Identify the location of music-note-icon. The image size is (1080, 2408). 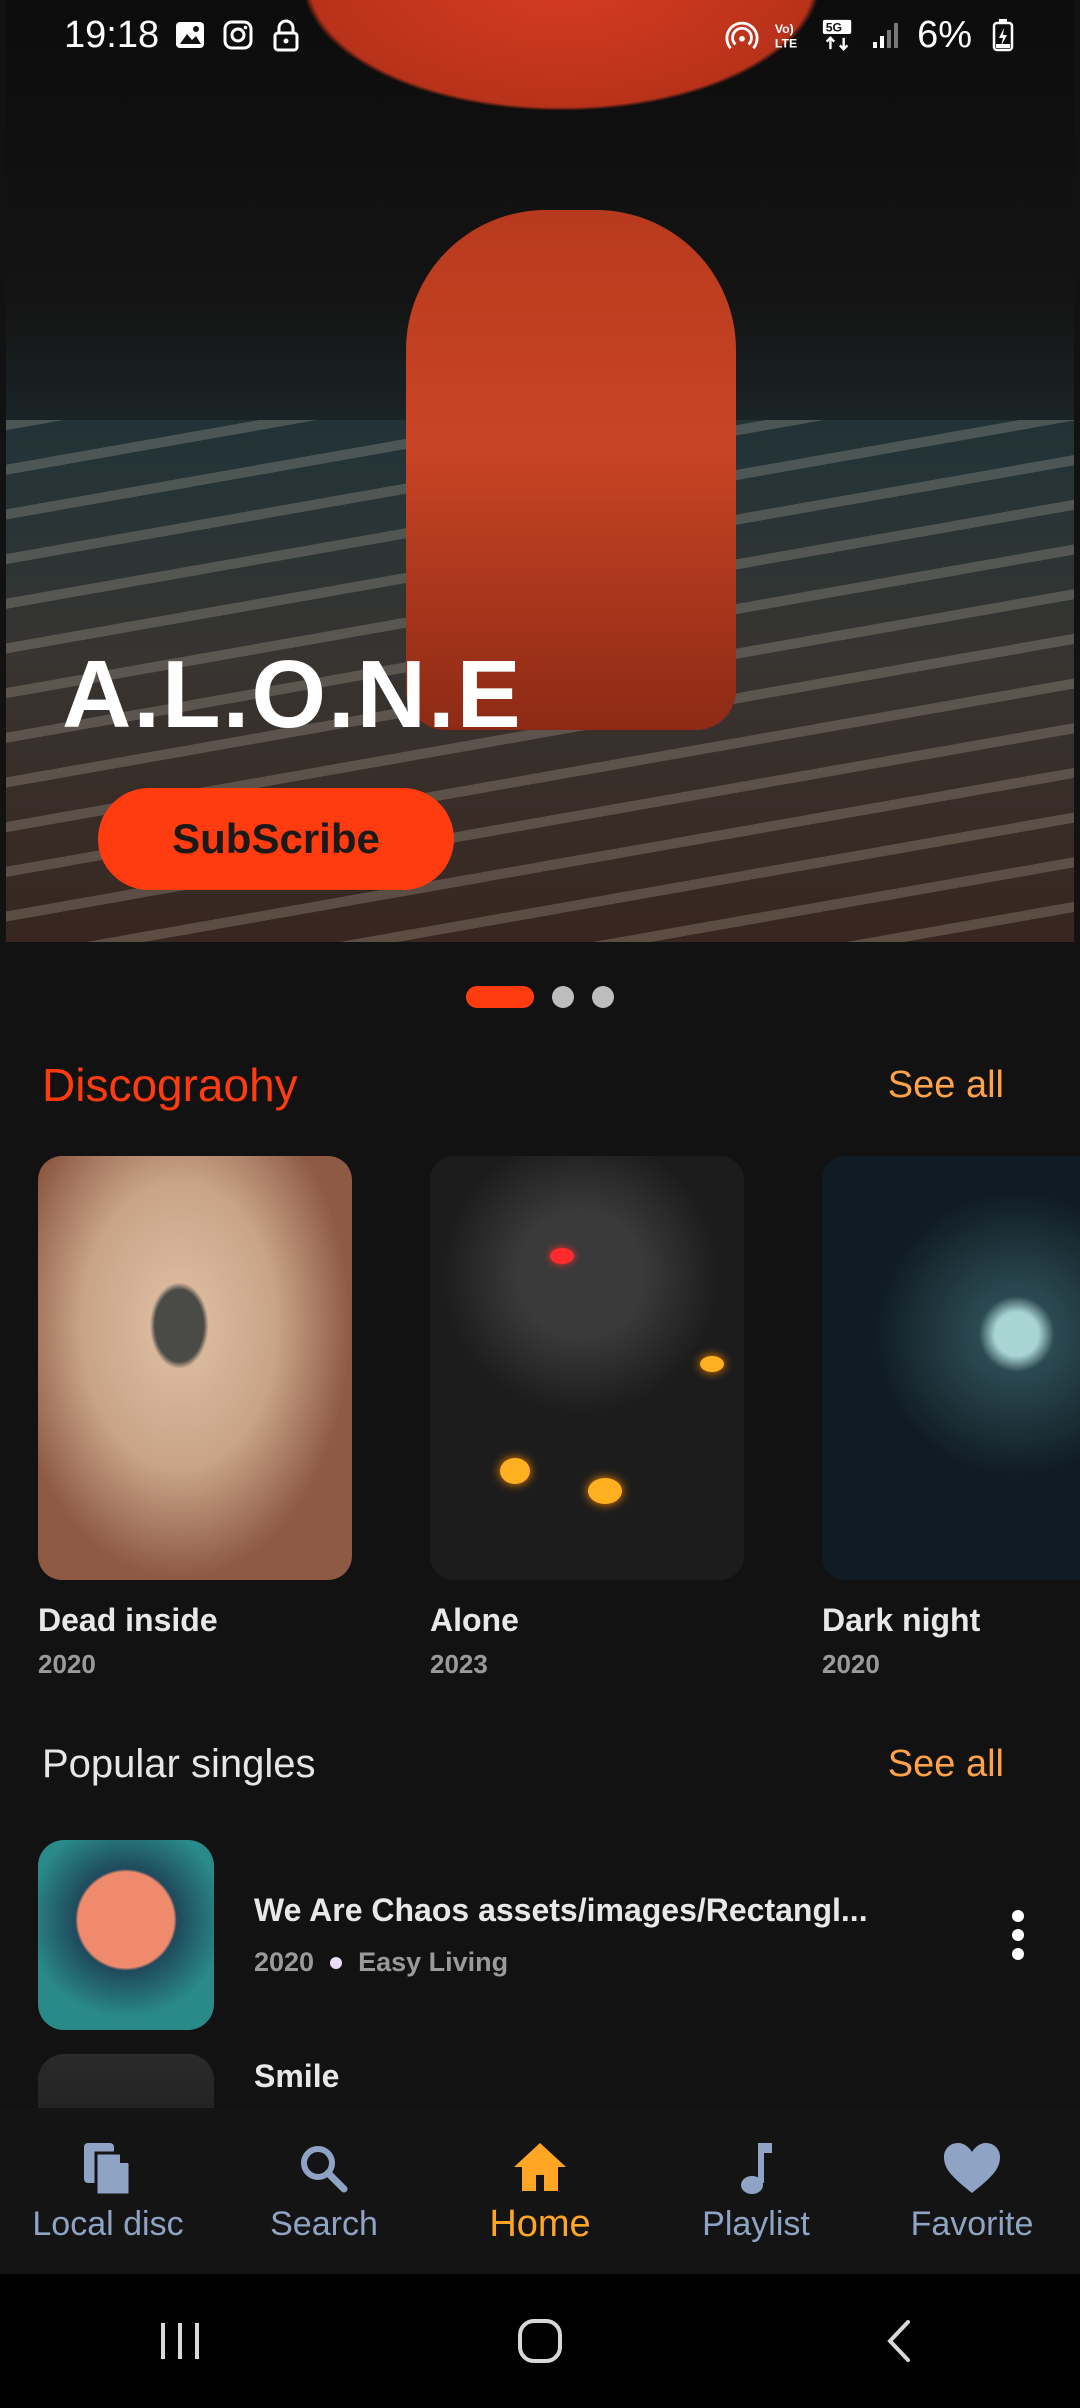
(756, 2169).